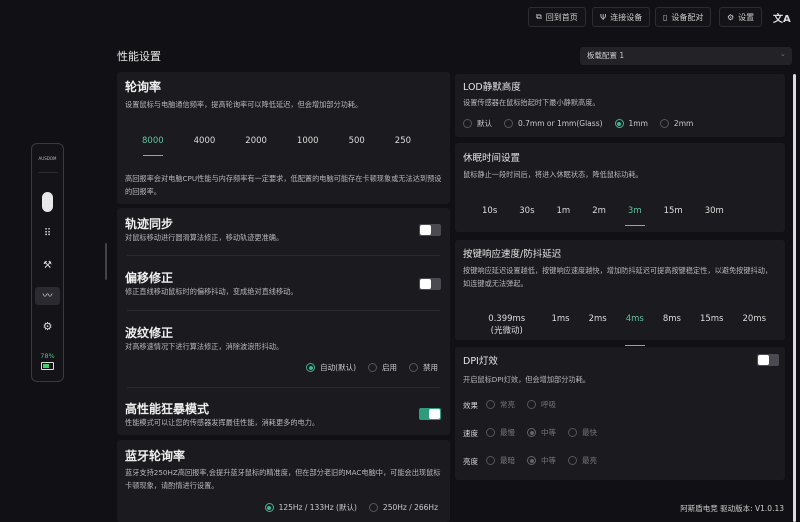  I want to click on radio-label: 2mm, so click(683, 123).